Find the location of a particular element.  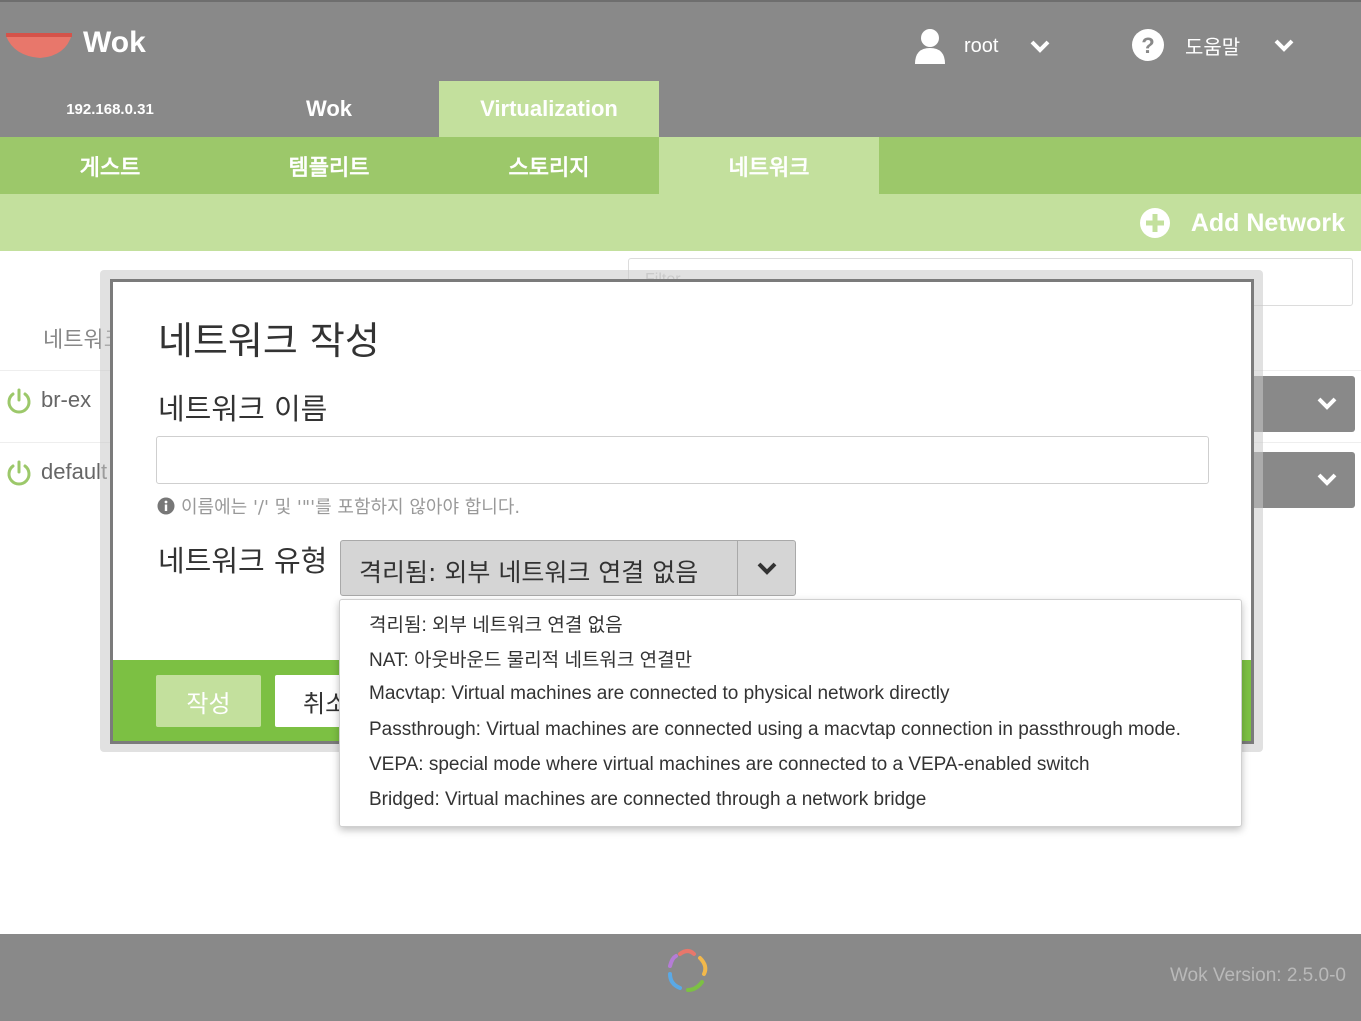

help-menu: ? 도움말 is located at coordinates (1212, 45).